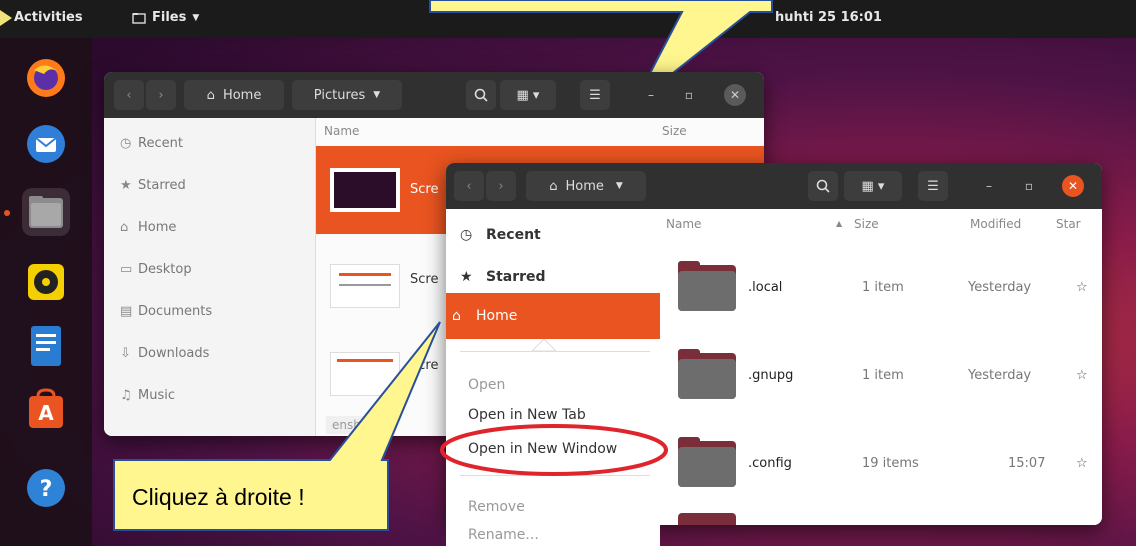 This screenshot has width=1136, height=546. What do you see at coordinates (210, 185) in the screenshot?
I see `sidebar-item-starred: ★ Starred` at bounding box center [210, 185].